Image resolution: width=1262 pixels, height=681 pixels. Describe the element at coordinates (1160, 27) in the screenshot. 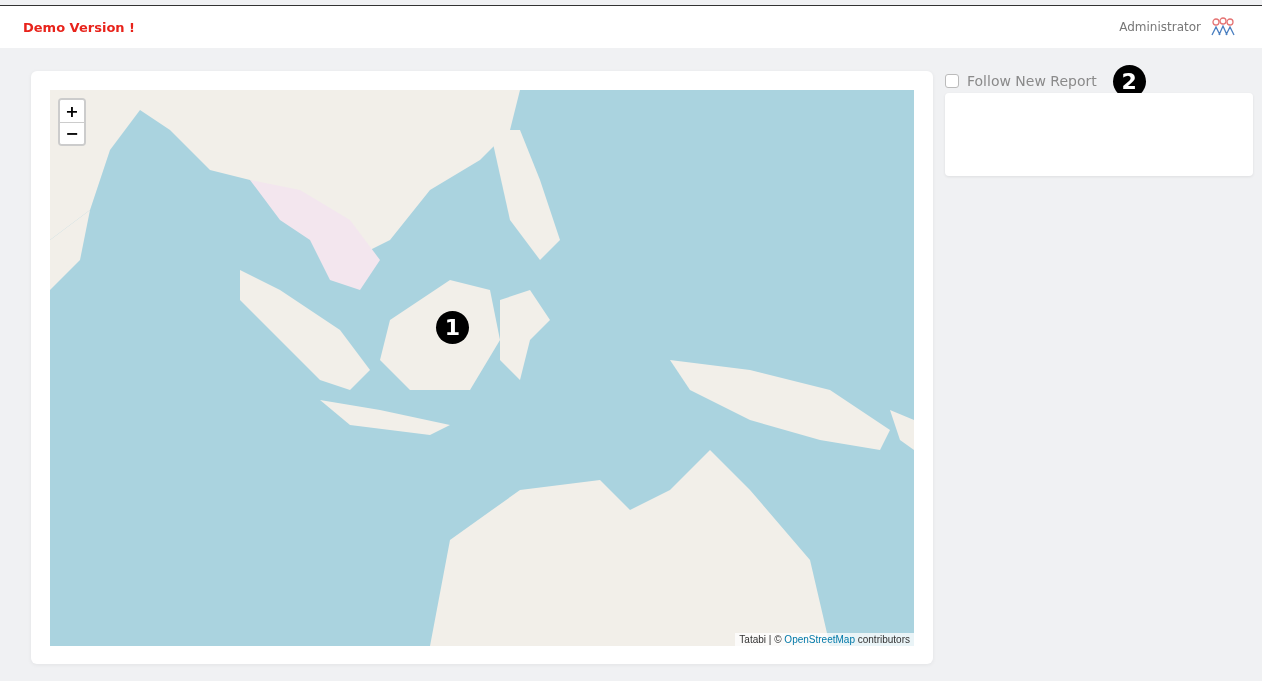

I see `user-name: Administrator` at that location.